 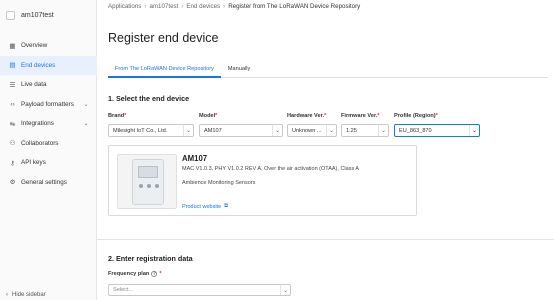 What do you see at coordinates (202, 206) in the screenshot?
I see `product-website-label: Product website` at bounding box center [202, 206].